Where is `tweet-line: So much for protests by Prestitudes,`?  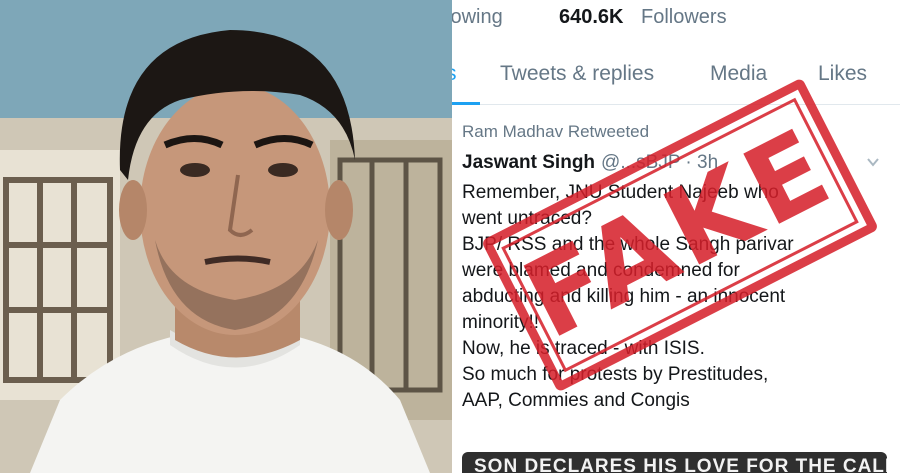 tweet-line: So much for protests by Prestitudes, is located at coordinates (615, 374).